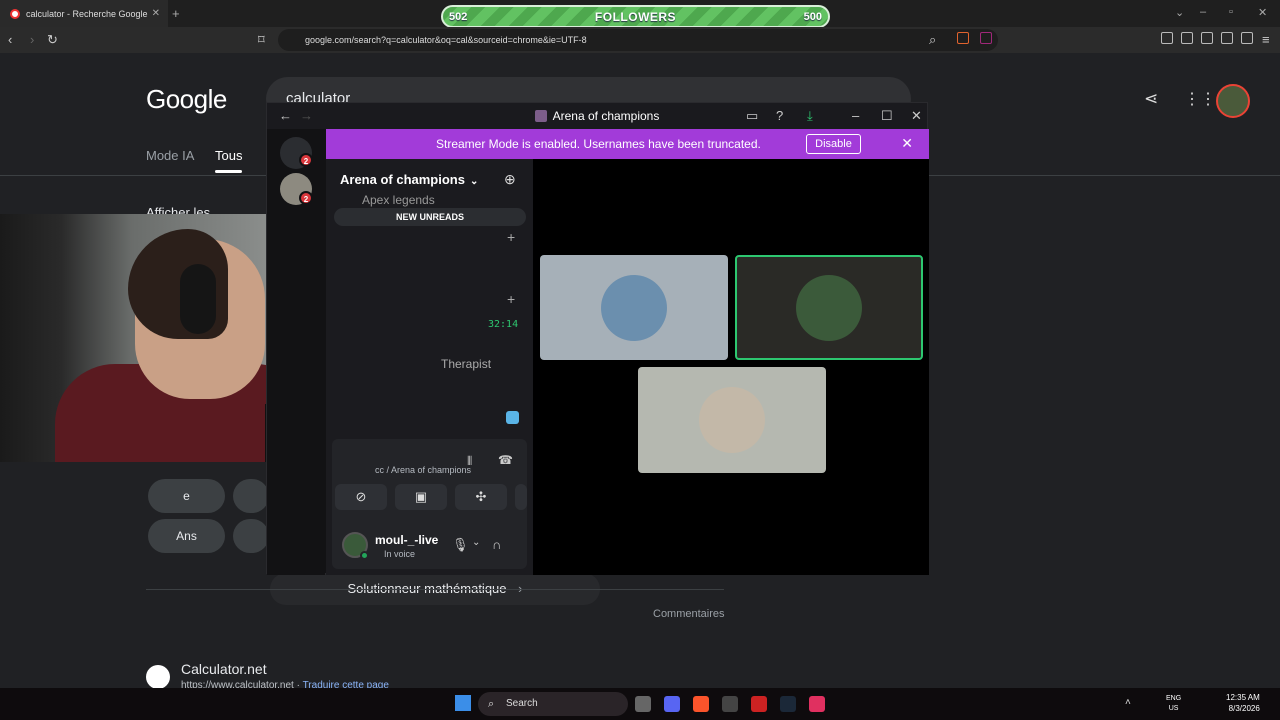 The image size is (1280, 720). I want to click on result-divider, so click(435, 589).